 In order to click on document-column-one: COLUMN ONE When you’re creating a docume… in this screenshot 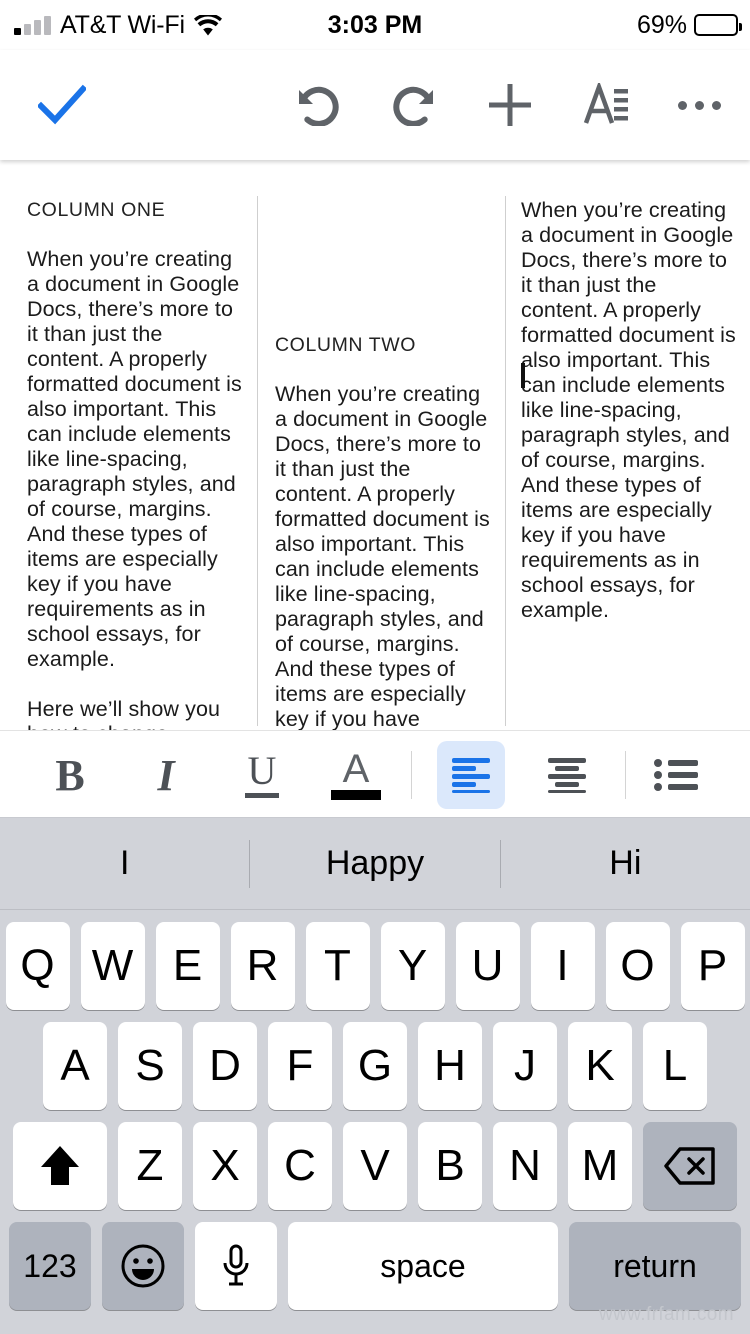, I will do `click(134, 445)`.